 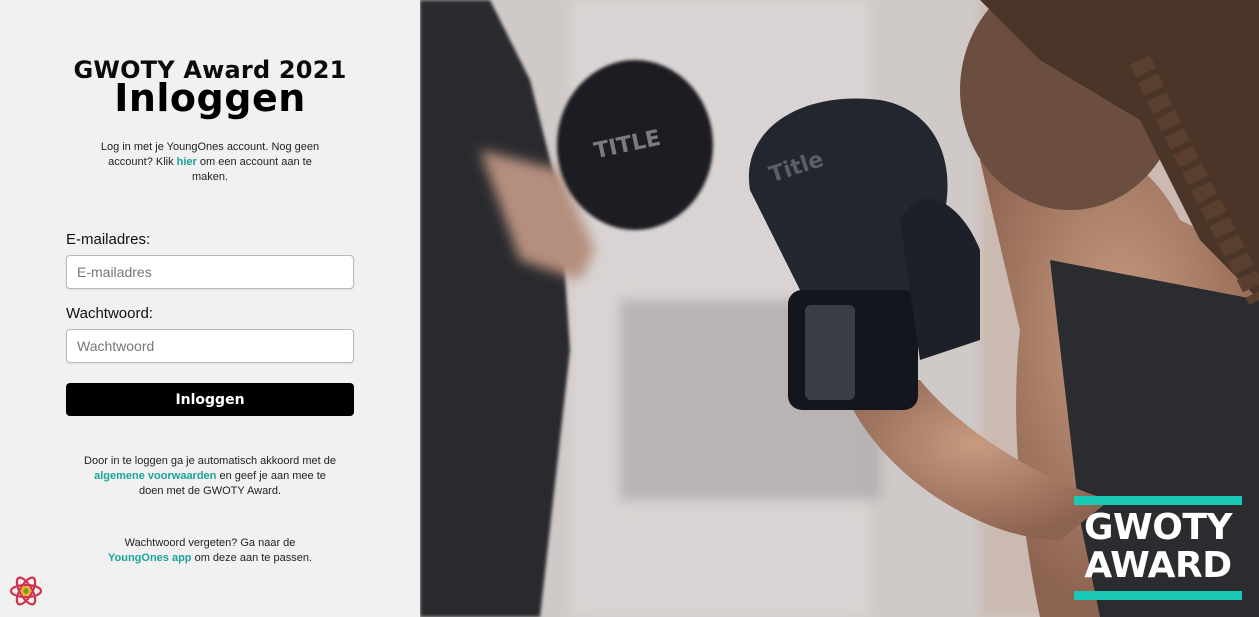 What do you see at coordinates (210, 98) in the screenshot?
I see `page-title: Inloggen` at bounding box center [210, 98].